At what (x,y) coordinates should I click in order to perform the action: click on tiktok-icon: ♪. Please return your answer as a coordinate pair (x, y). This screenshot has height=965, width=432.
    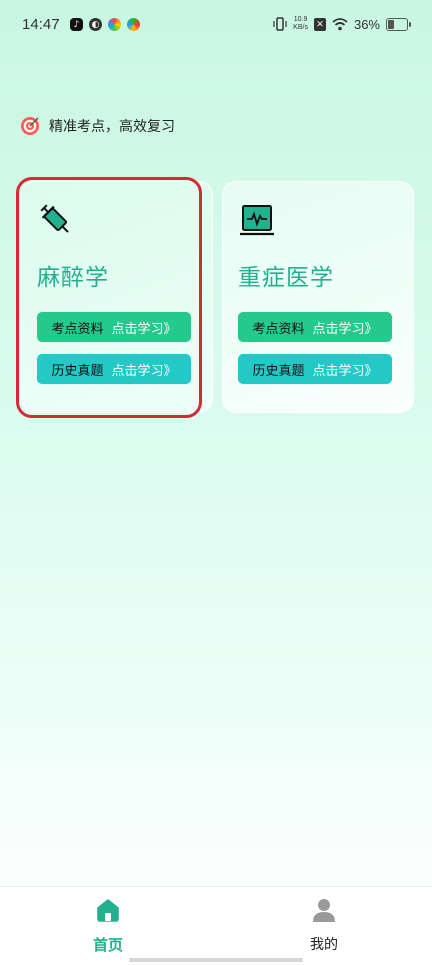
    Looking at the image, I should click on (76, 24).